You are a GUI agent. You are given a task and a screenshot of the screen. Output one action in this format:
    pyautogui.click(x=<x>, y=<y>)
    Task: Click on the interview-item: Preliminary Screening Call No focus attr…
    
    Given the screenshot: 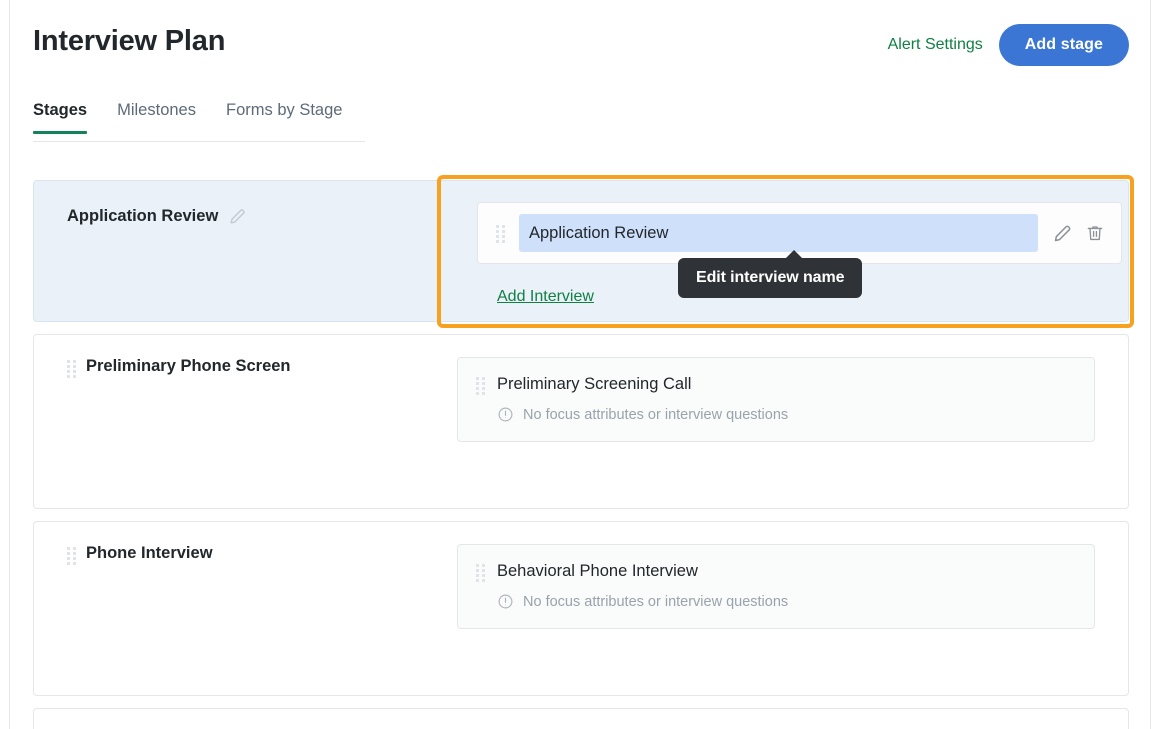 What is the action you would take?
    pyautogui.click(x=776, y=400)
    